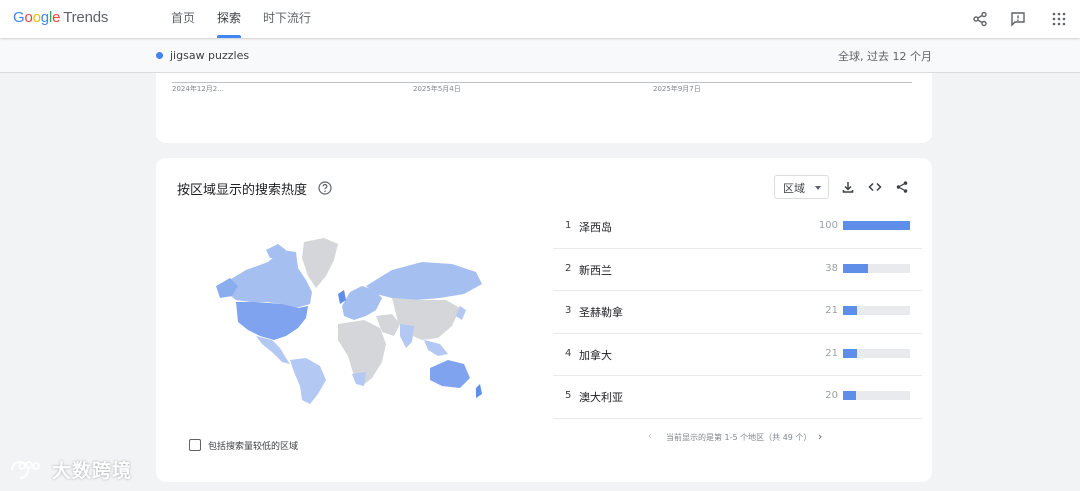  What do you see at coordinates (737, 355) in the screenshot?
I see `region-row: 4 加拿大 21` at bounding box center [737, 355].